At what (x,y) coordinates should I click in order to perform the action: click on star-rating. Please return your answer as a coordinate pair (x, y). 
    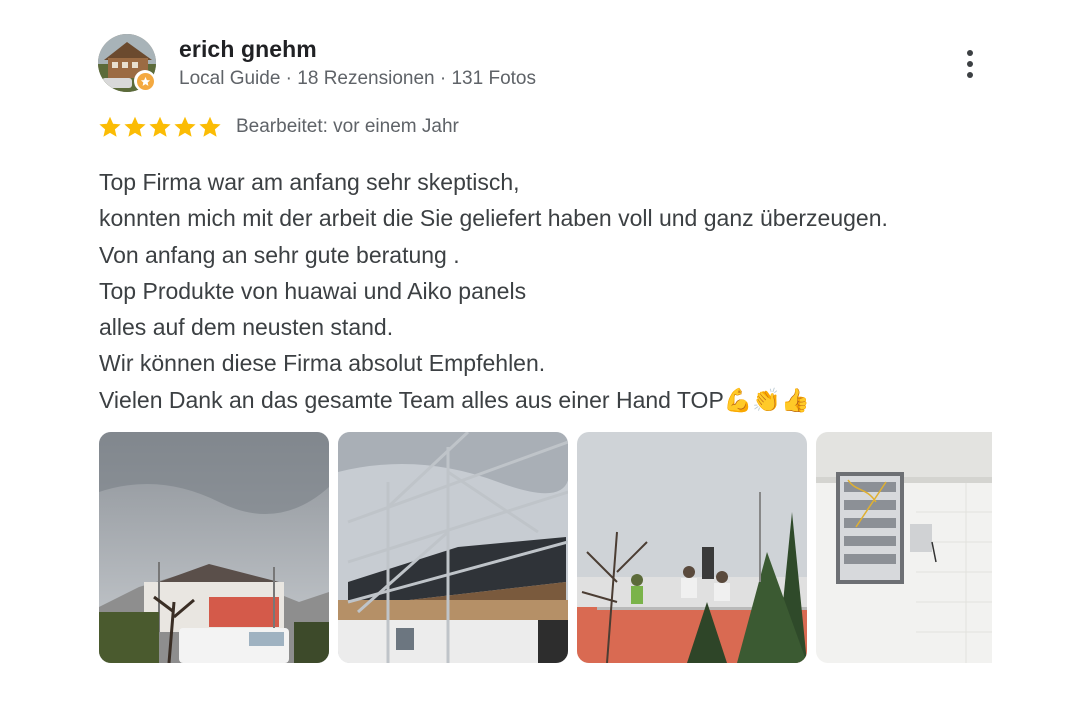
    Looking at the image, I should click on (160, 127).